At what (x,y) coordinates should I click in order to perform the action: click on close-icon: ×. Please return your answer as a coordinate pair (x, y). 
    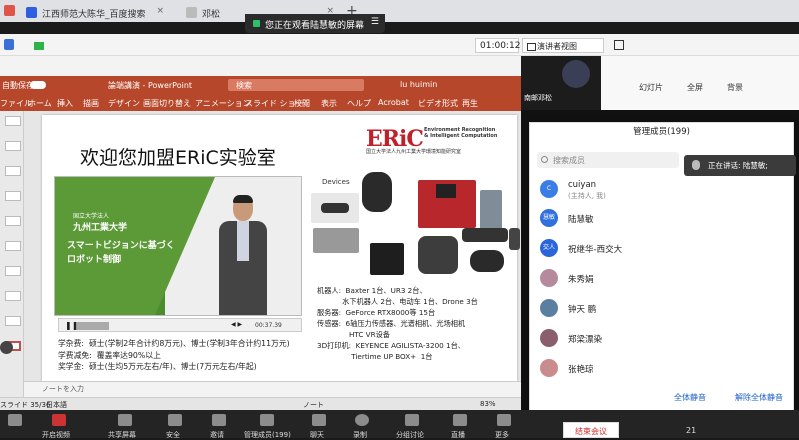
    Looking at the image, I should click on (160, 11).